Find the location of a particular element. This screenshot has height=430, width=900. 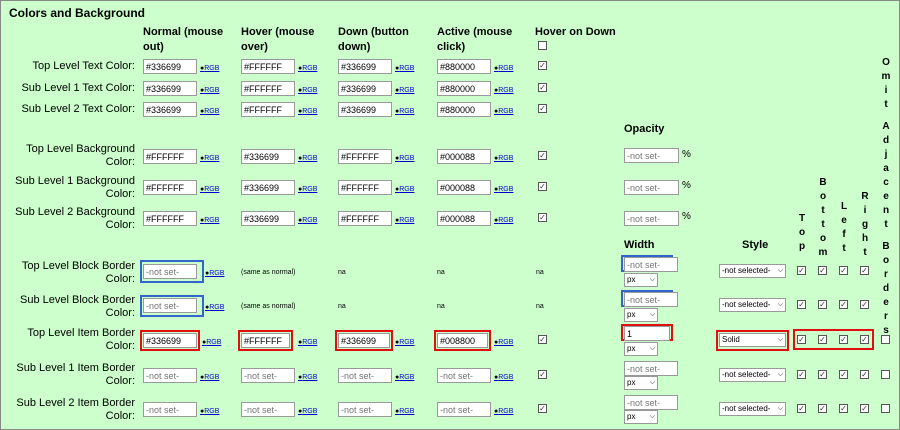

s2-bg-down-rgb-link: ●RGB is located at coordinates (404, 221).